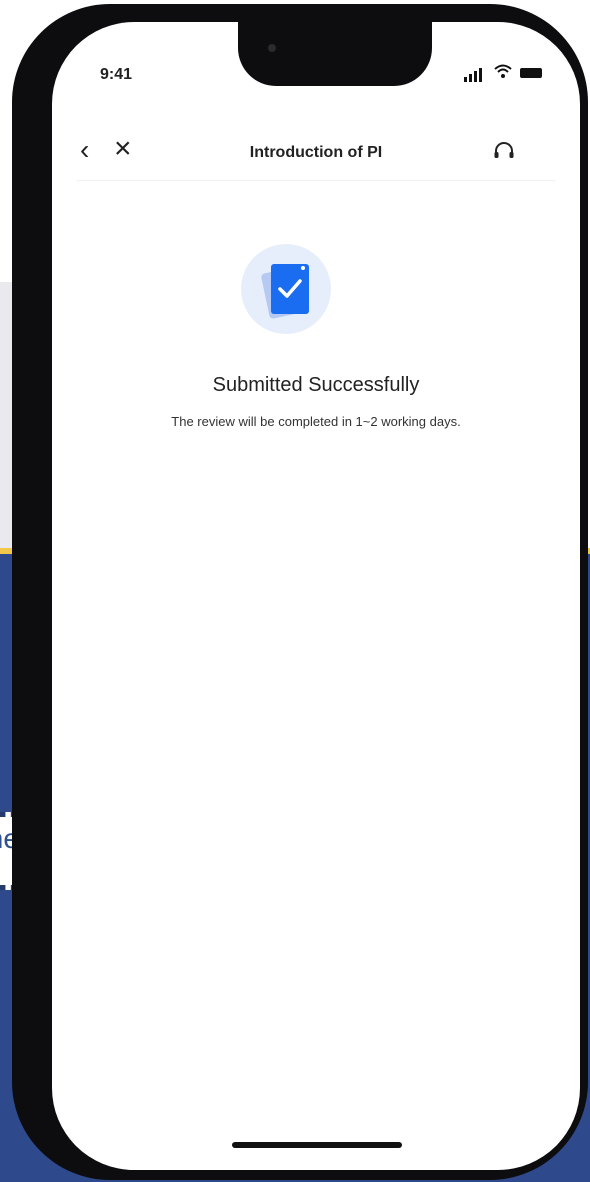 Image resolution: width=590 pixels, height=1182 pixels. What do you see at coordinates (316, 180) in the screenshot?
I see `navbar-divider` at bounding box center [316, 180].